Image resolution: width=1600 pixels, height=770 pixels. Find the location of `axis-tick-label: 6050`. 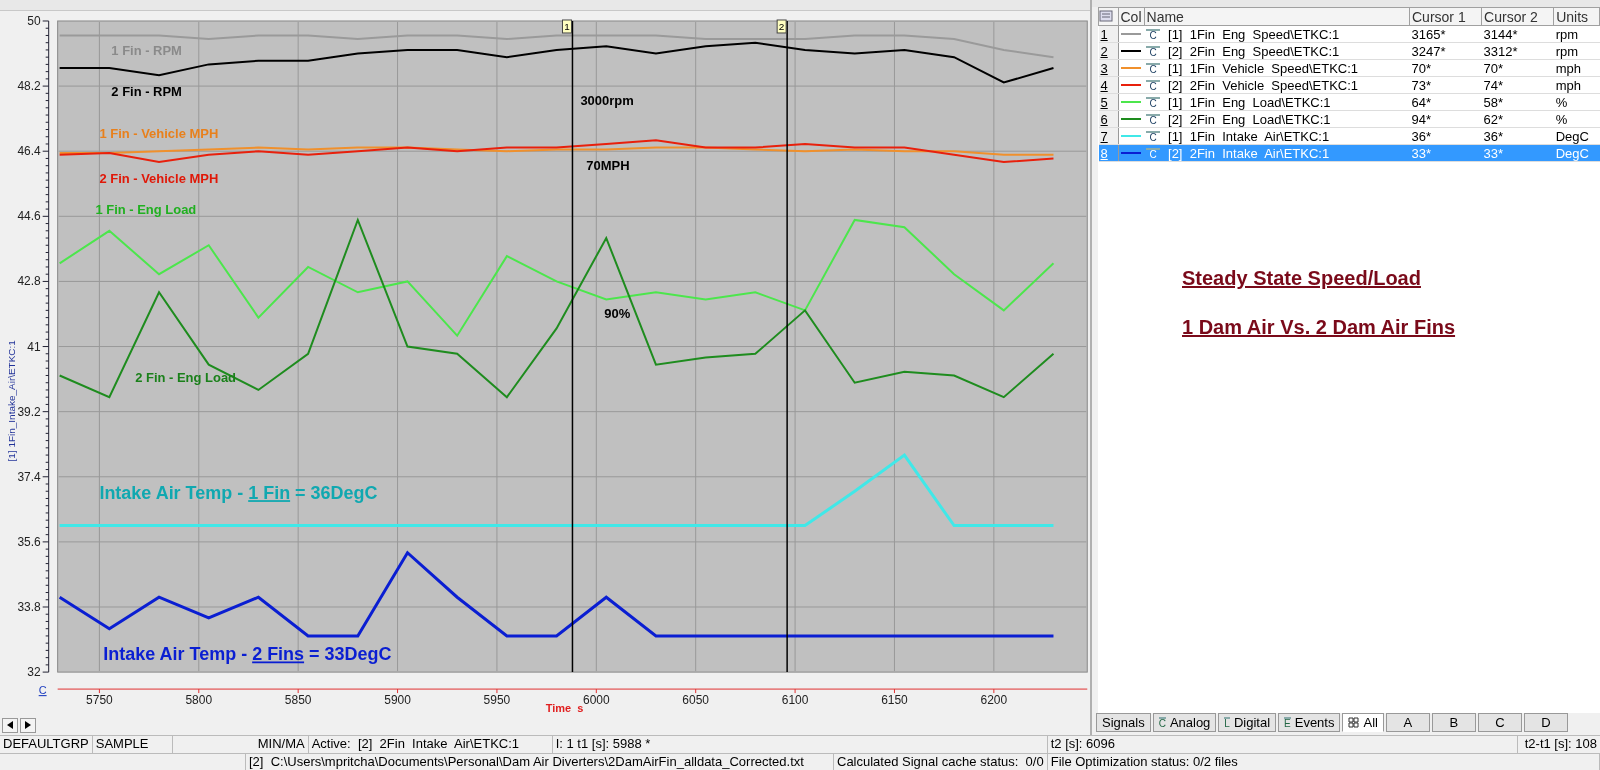

axis-tick-label: 6050 is located at coordinates (695, 700).